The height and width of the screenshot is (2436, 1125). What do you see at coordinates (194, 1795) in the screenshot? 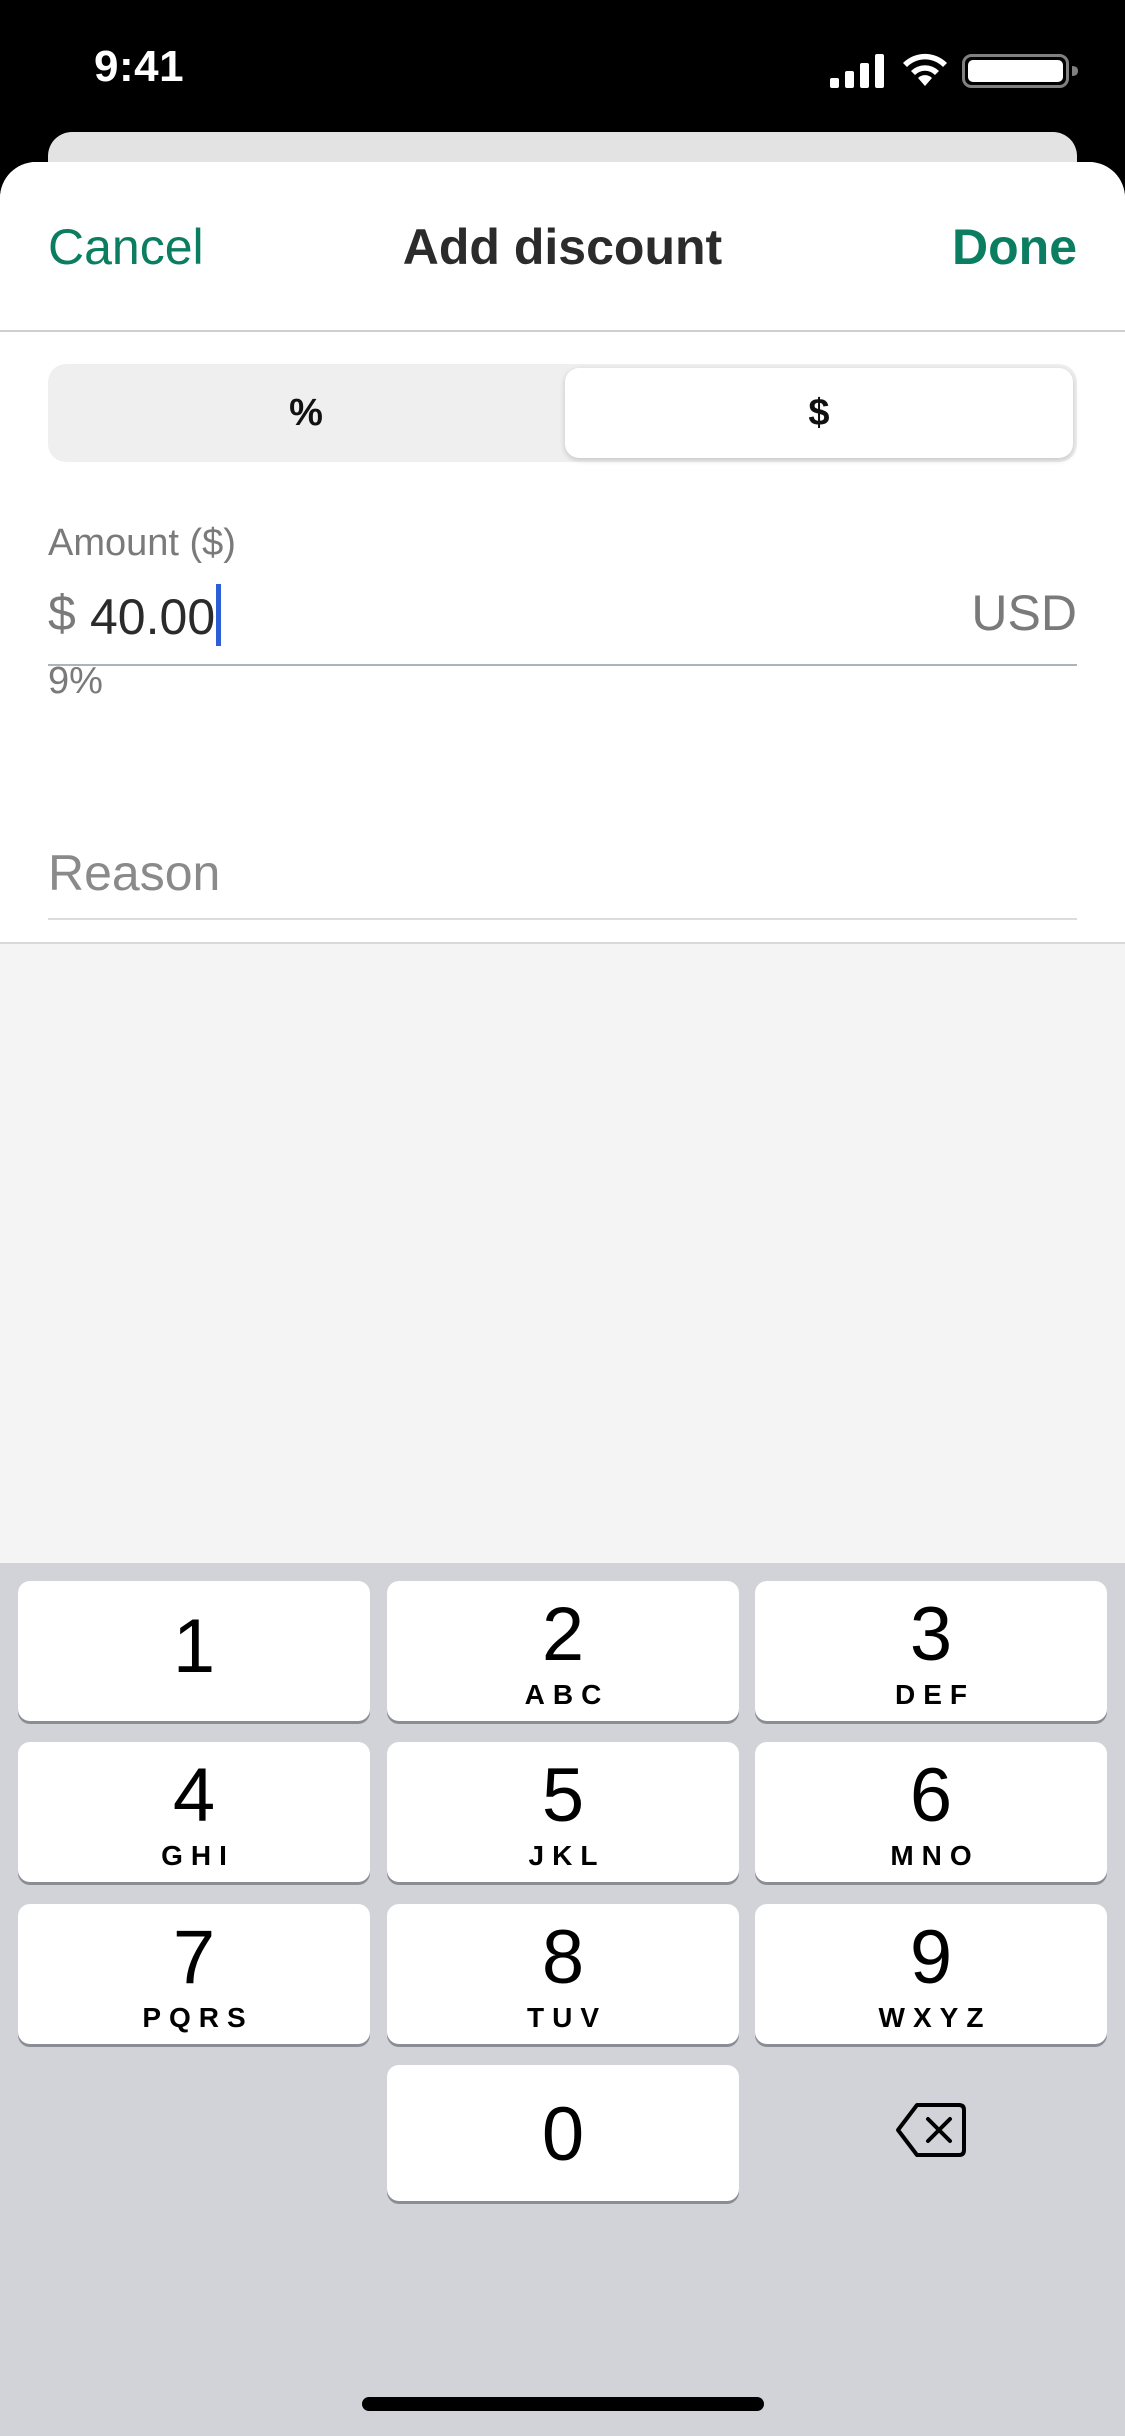
I see `key-digit: 4` at bounding box center [194, 1795].